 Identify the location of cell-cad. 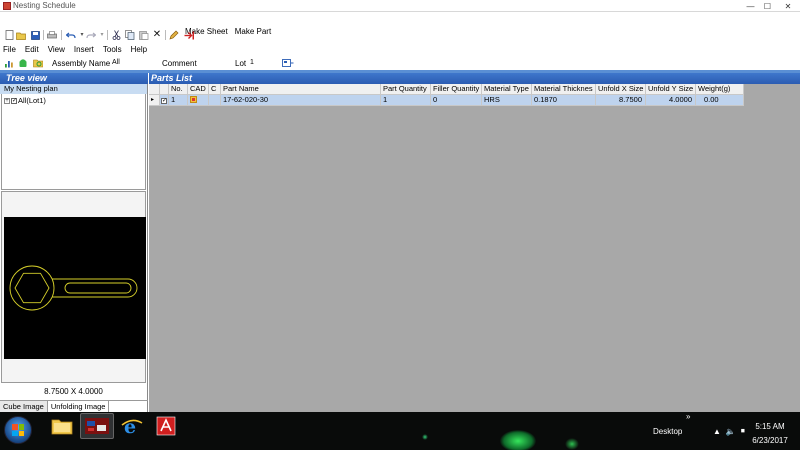
(198, 100).